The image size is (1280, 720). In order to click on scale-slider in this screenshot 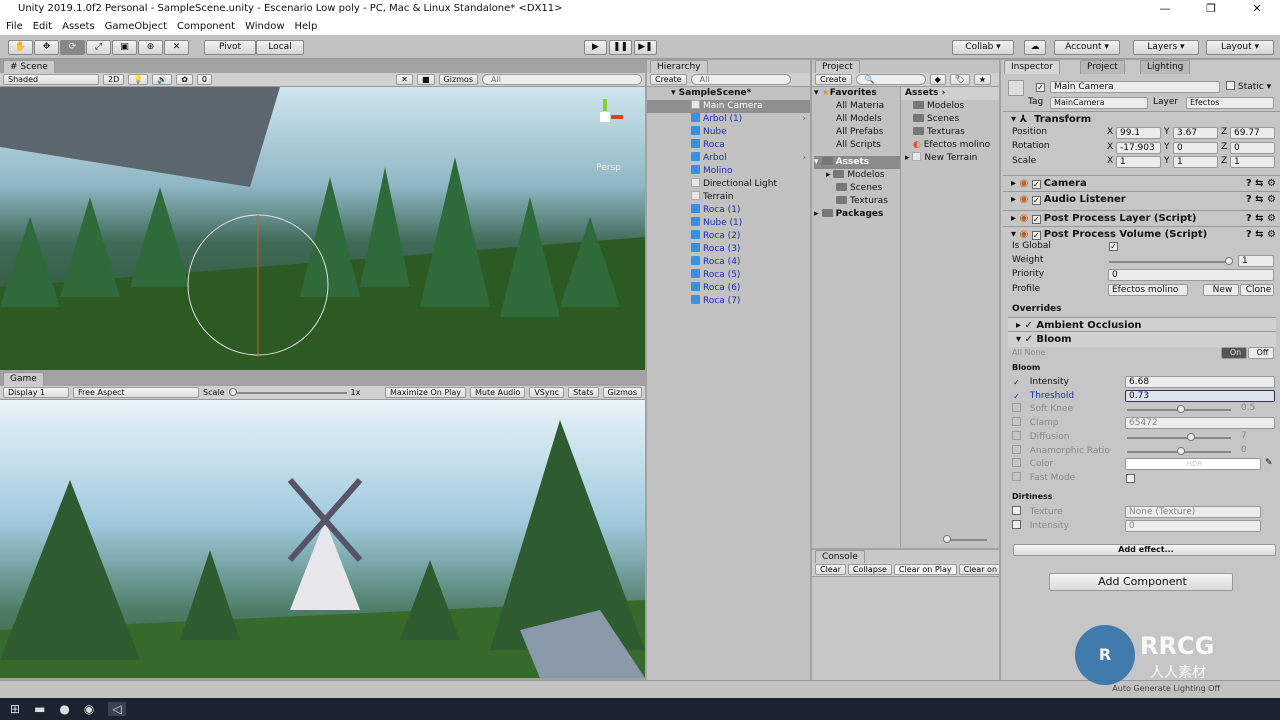, I will do `click(287, 391)`.